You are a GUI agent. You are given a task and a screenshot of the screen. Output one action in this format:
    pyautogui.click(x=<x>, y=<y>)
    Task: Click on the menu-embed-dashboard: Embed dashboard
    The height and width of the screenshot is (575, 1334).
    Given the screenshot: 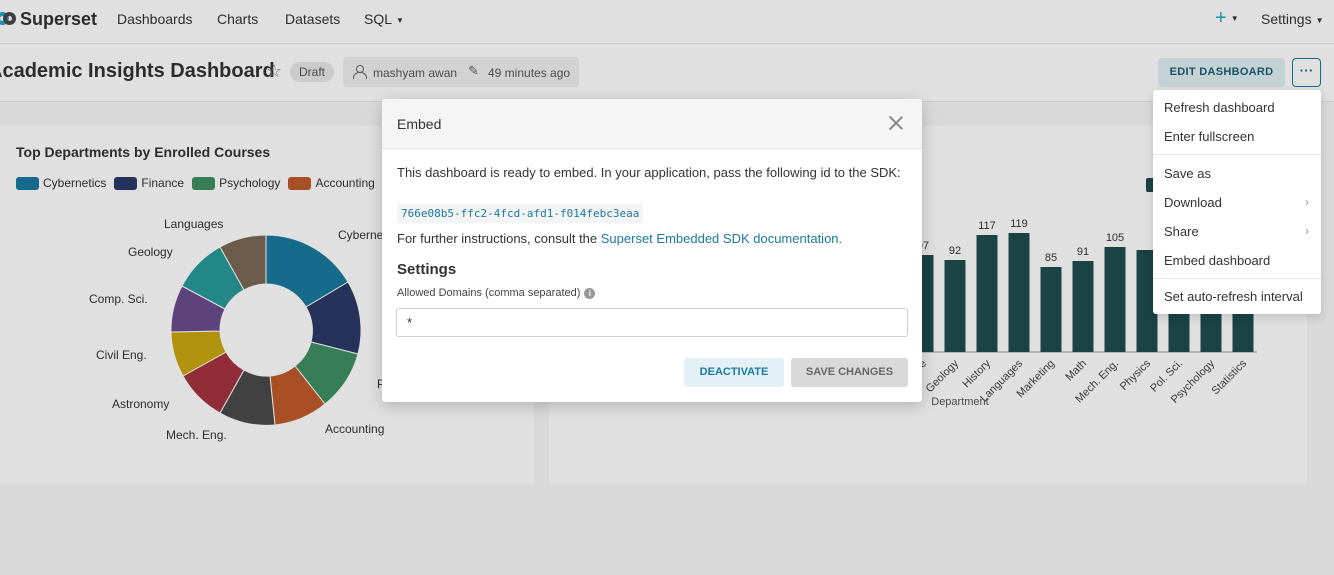 What is the action you would take?
    pyautogui.click(x=1217, y=260)
    